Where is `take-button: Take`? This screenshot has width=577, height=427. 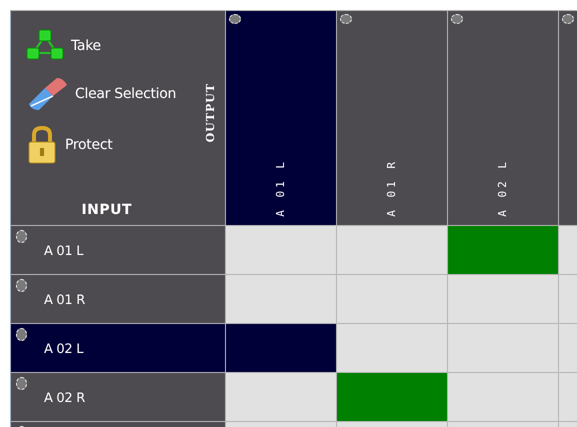
take-button: Take is located at coordinates (106, 46).